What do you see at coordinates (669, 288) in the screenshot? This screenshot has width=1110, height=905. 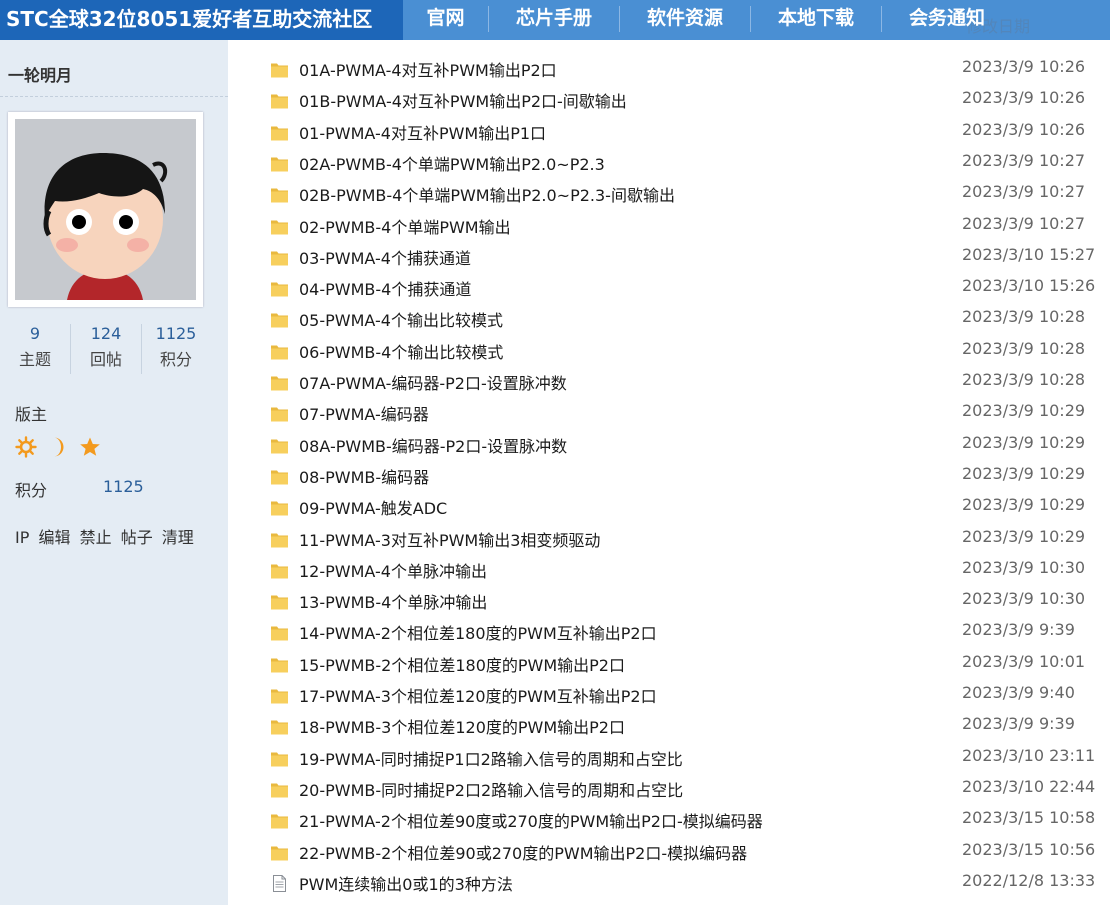 I see `folder-row: 04-PWMB-4个捕获通道 2023/3/10 15:26` at bounding box center [669, 288].